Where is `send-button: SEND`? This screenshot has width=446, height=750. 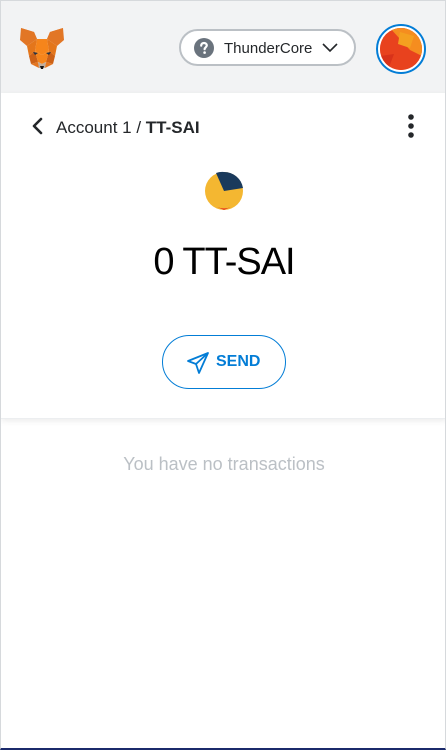 send-button: SEND is located at coordinates (224, 362).